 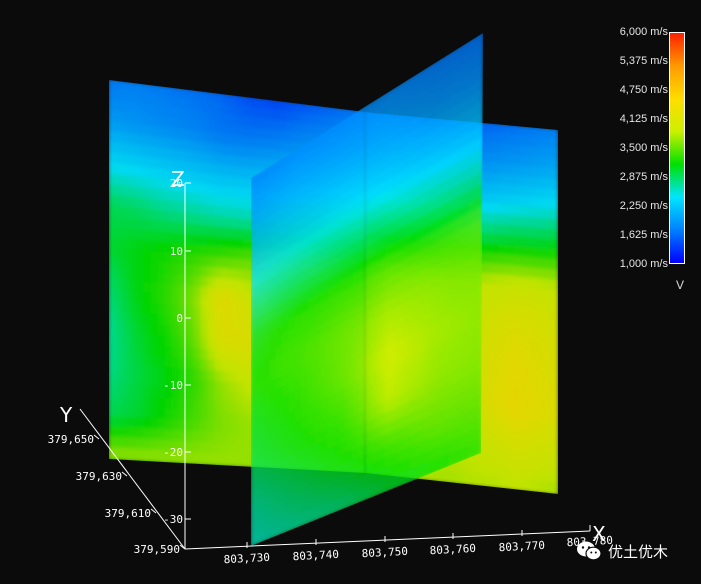 What do you see at coordinates (643, 148) in the screenshot?
I see `colorbar-tick-label: 3,500 m/s` at bounding box center [643, 148].